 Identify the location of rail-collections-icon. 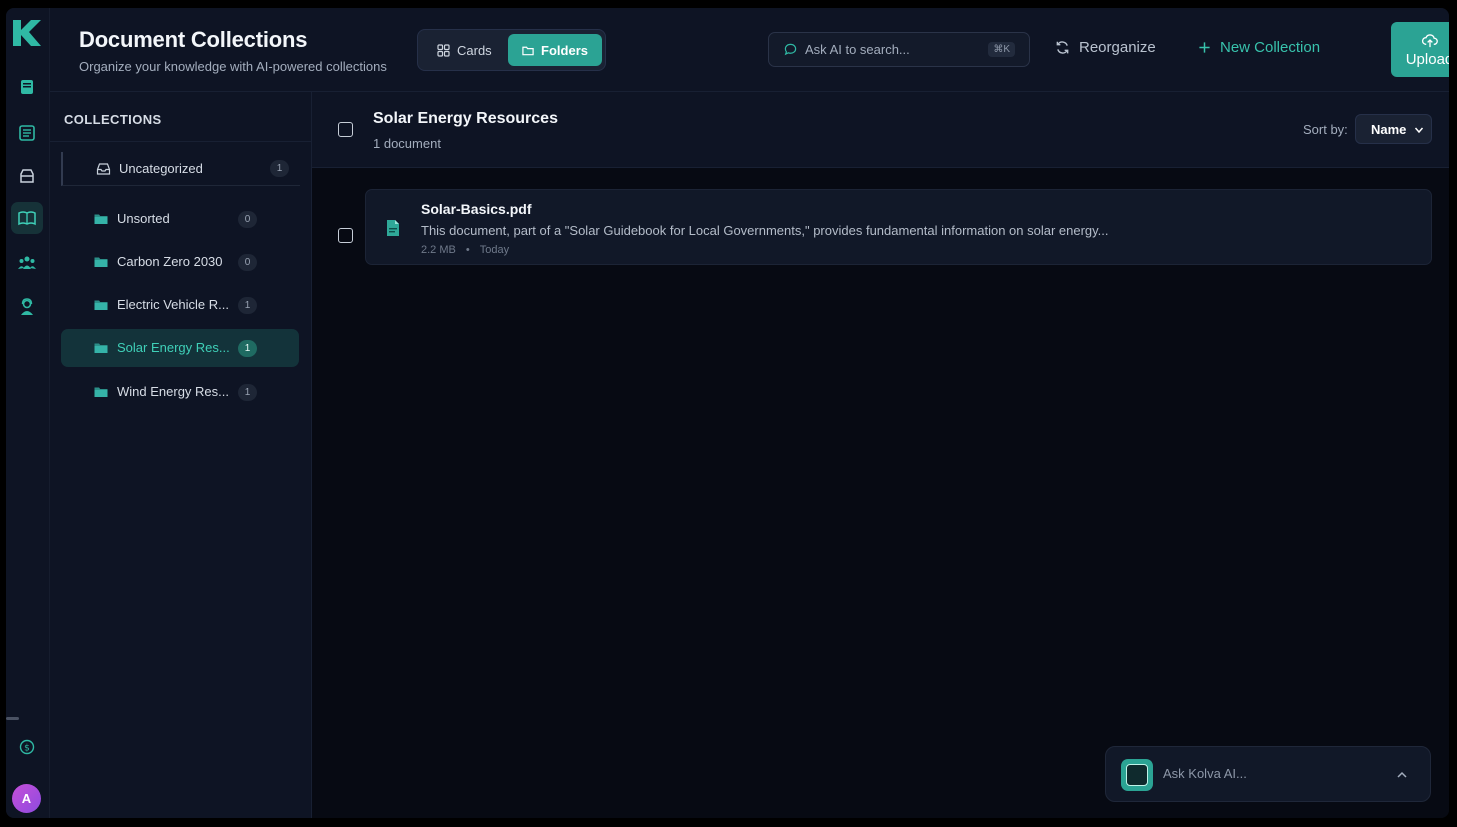
(27, 218).